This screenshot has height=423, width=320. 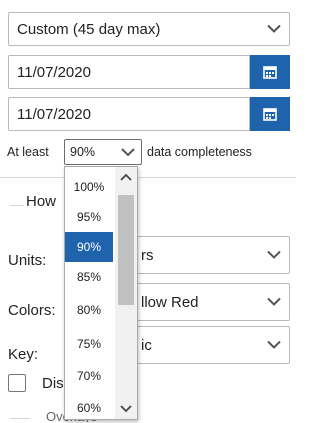 I want to click on start-date-input: 11/07/2020, so click(x=129, y=72).